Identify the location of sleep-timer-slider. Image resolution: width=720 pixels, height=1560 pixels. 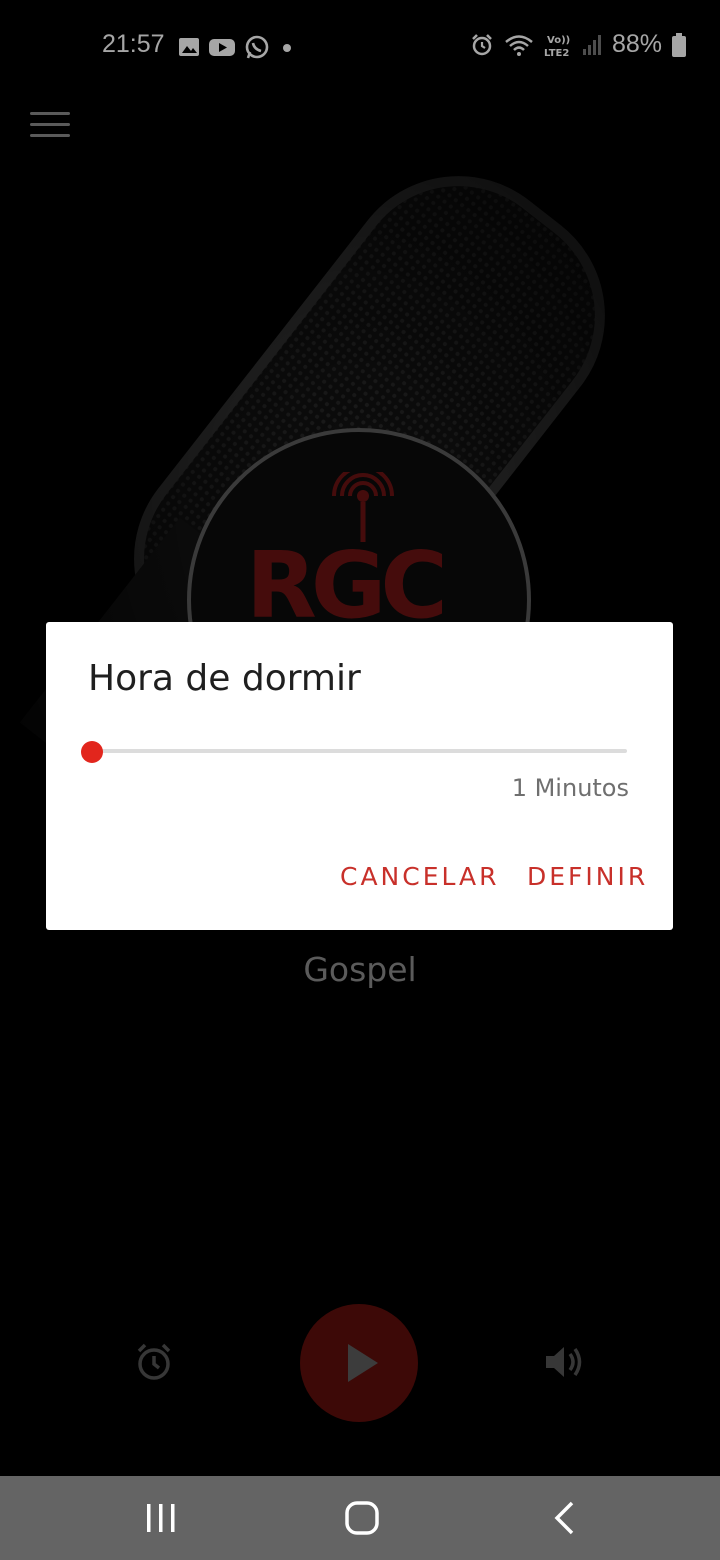
(359, 751).